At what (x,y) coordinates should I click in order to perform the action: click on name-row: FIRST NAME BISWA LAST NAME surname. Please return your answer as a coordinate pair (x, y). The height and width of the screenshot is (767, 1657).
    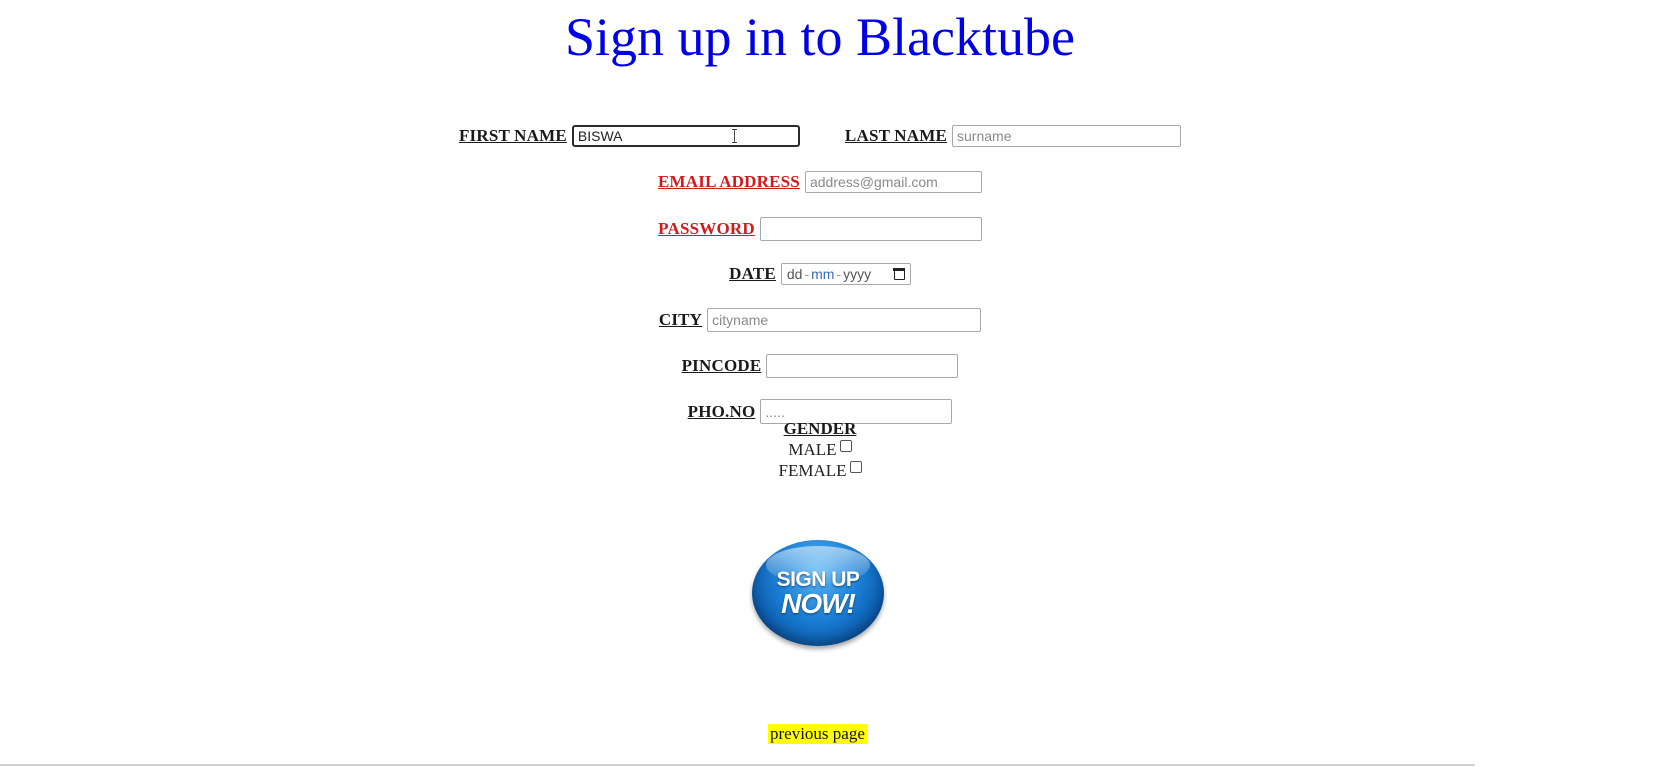
    Looking at the image, I should click on (820, 136).